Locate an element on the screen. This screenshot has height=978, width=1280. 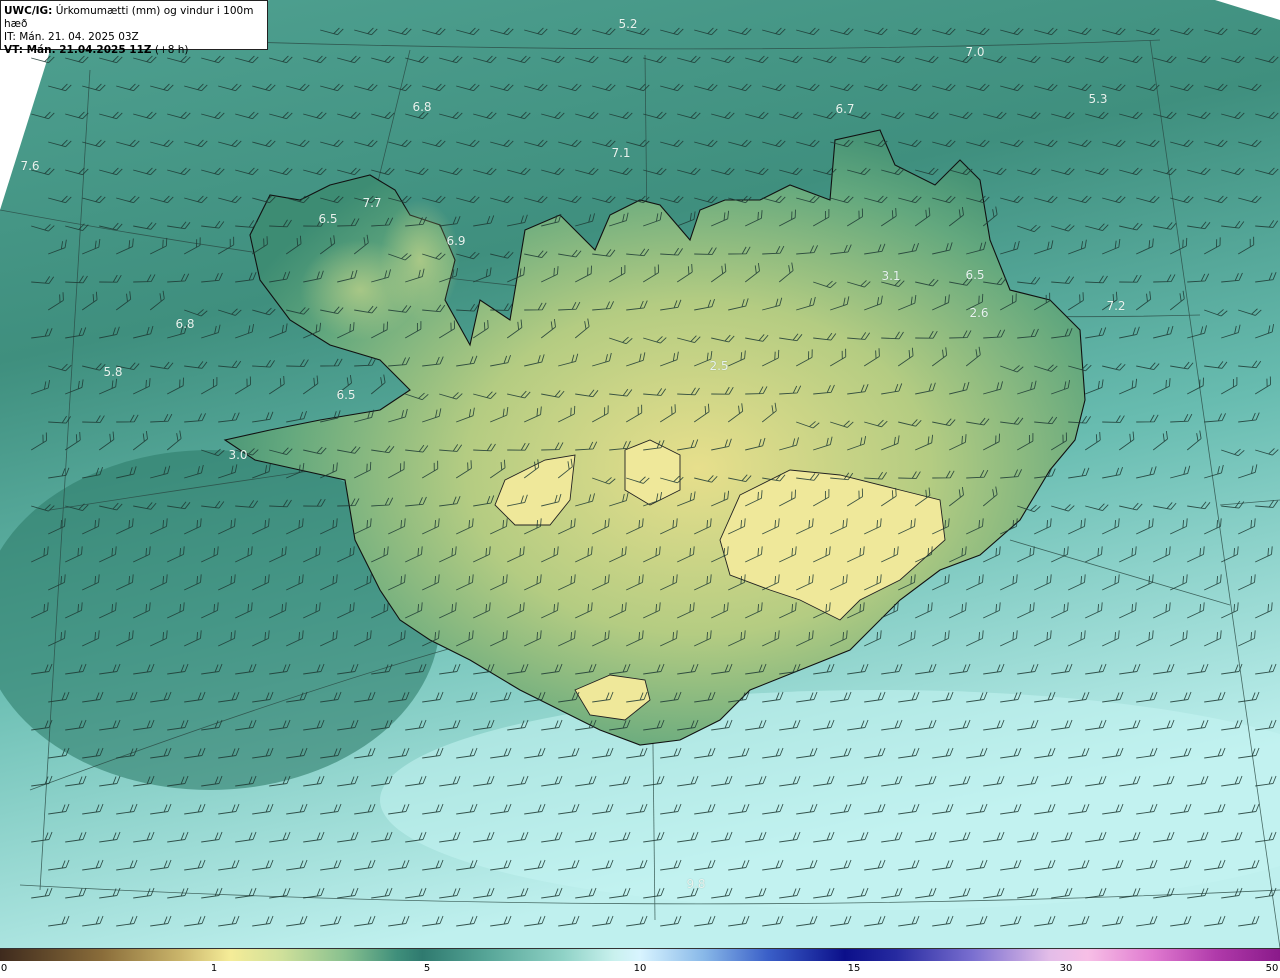
precip-value-label: 7.2 is located at coordinates (1116, 306).